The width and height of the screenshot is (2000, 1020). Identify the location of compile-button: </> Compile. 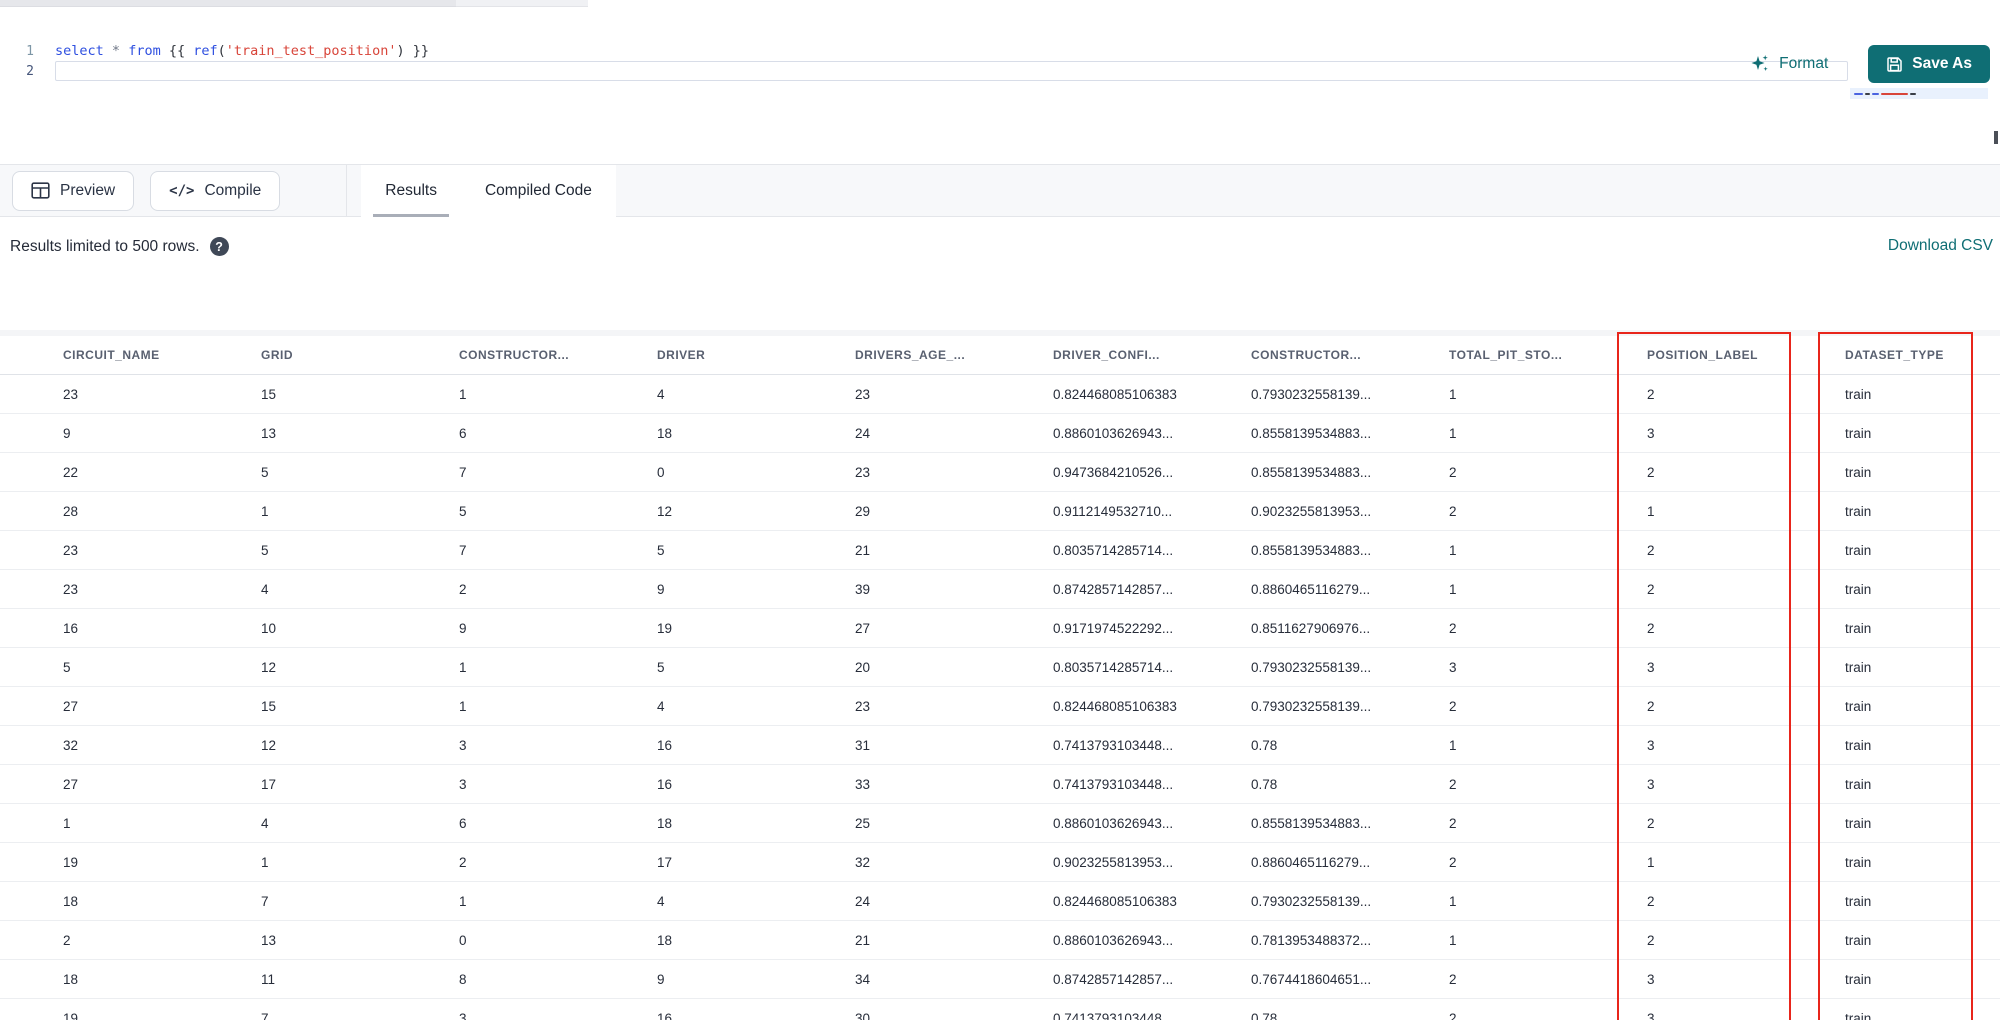
(215, 190).